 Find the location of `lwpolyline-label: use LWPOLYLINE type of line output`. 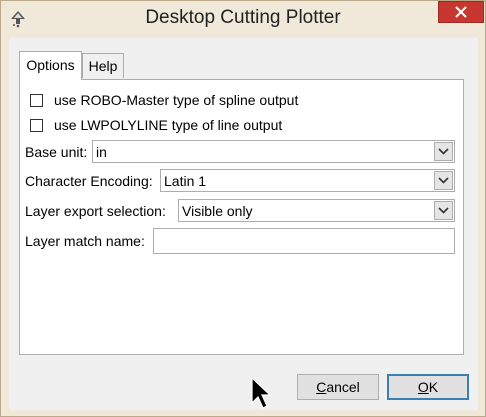

lwpolyline-label: use LWPOLYLINE type of line output is located at coordinates (168, 125).